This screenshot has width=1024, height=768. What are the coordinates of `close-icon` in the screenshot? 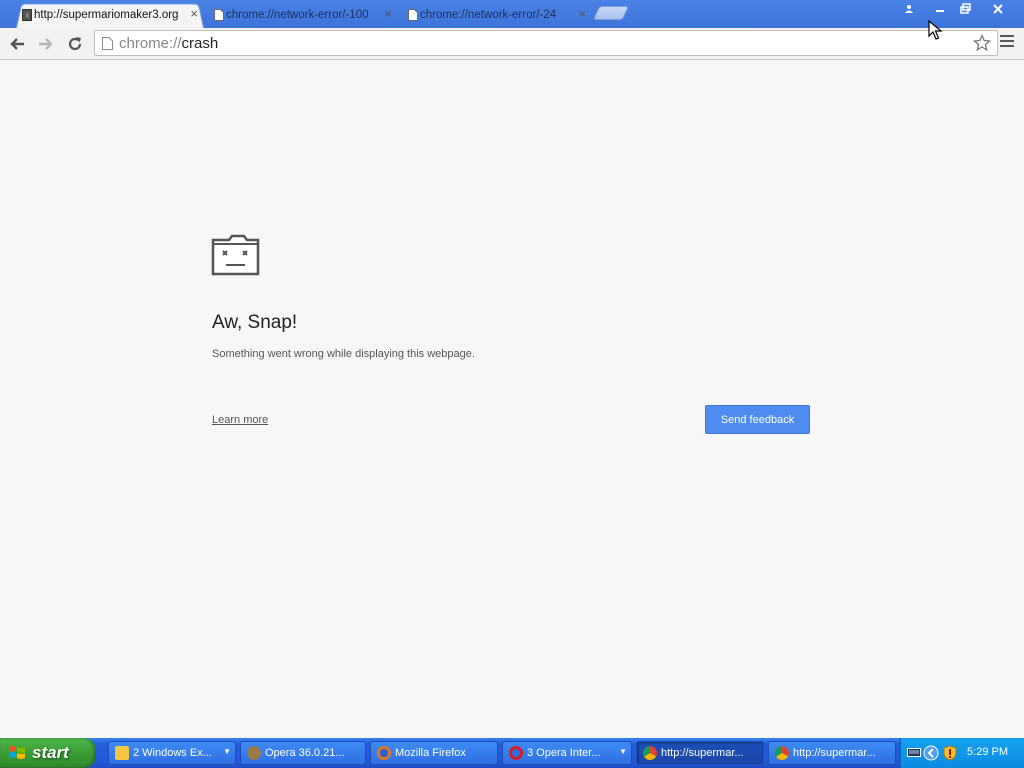 It's located at (998, 8).